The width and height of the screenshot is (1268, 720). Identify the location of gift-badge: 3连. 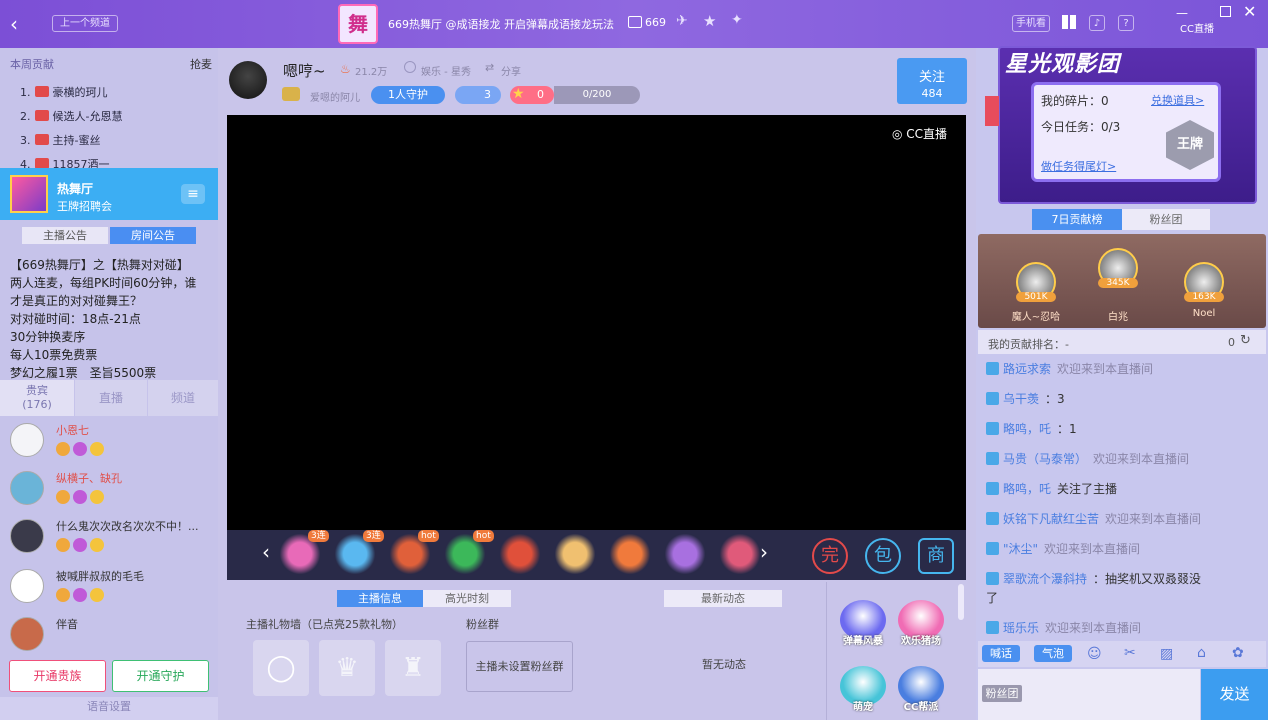
(318, 536).